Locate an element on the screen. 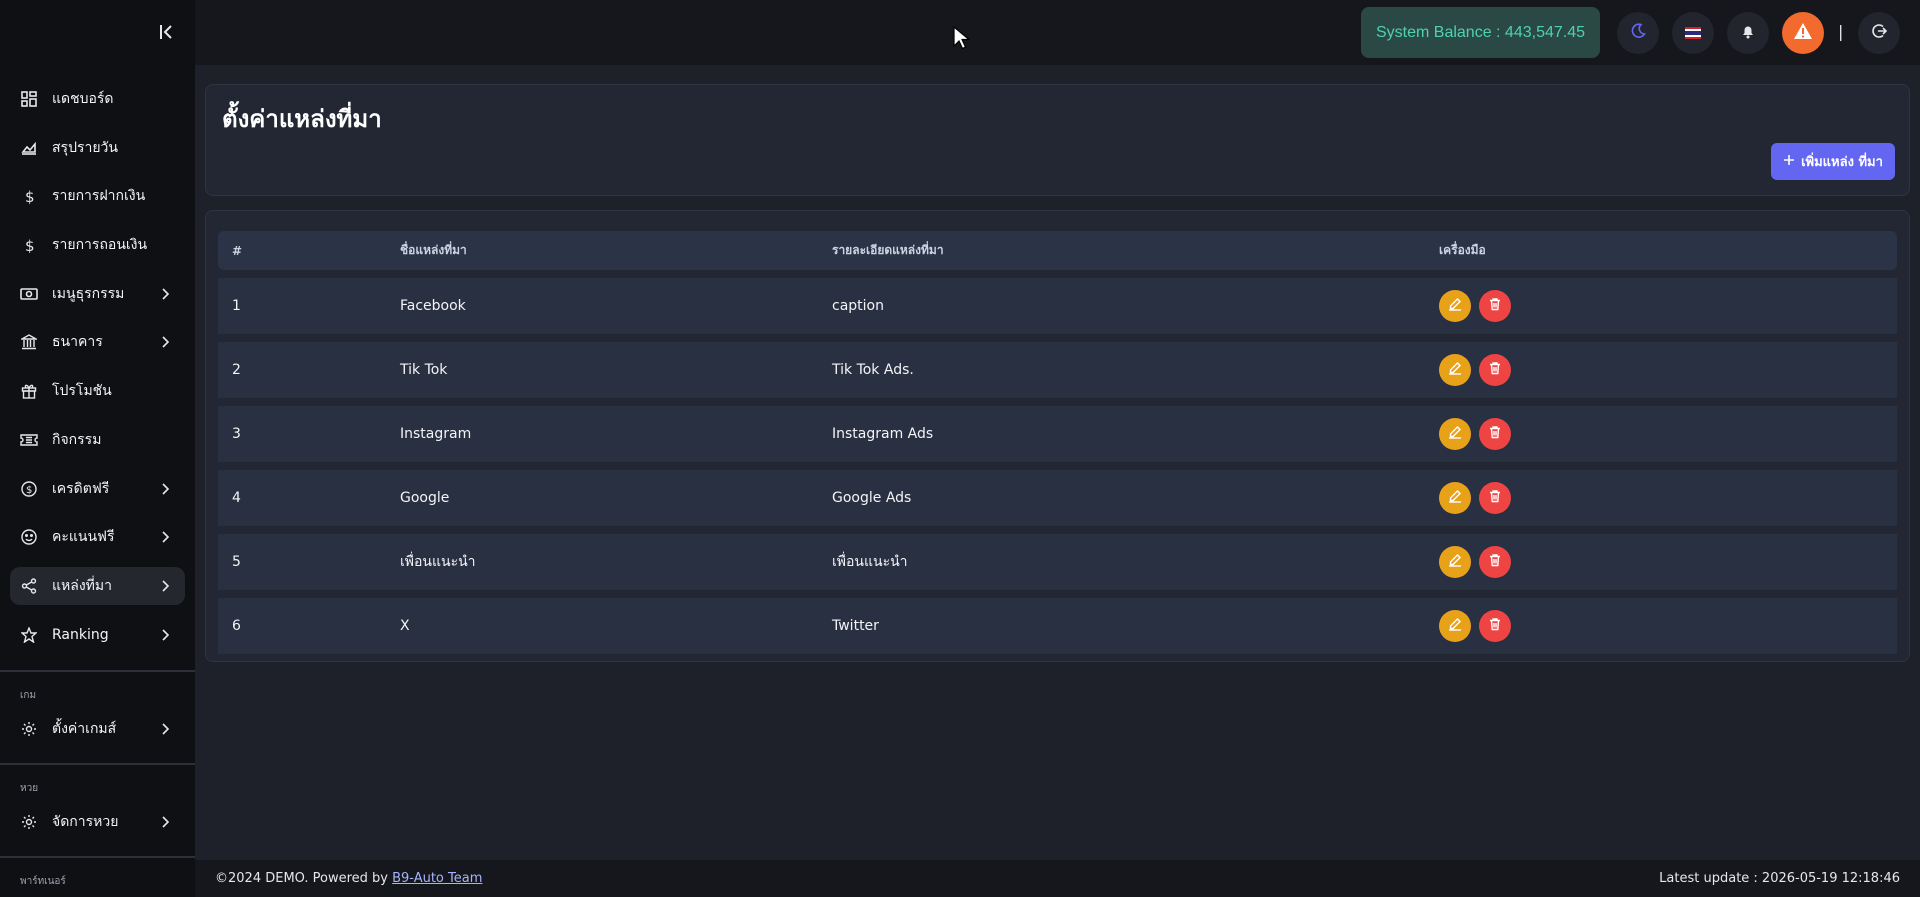 This screenshot has height=897, width=1920. logout-button is located at coordinates (1879, 33).